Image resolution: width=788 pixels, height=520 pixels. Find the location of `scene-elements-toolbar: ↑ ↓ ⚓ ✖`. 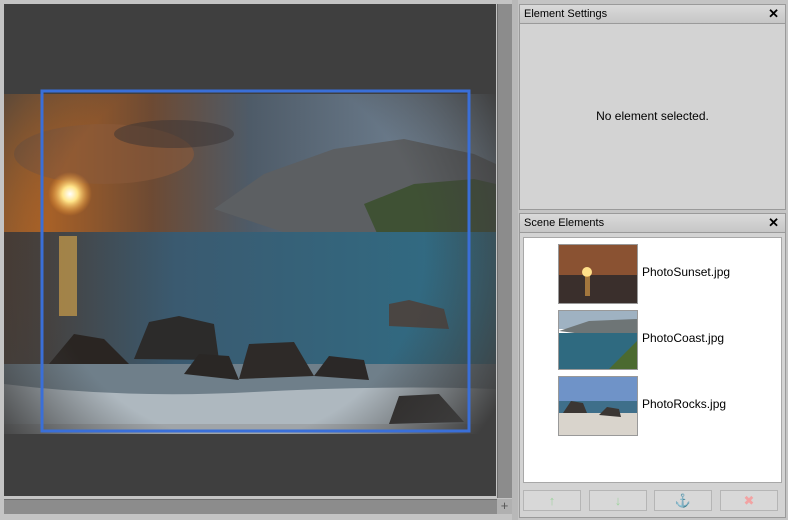

scene-elements-toolbar: ↑ ↓ ⚓ ✖ is located at coordinates (651, 501).